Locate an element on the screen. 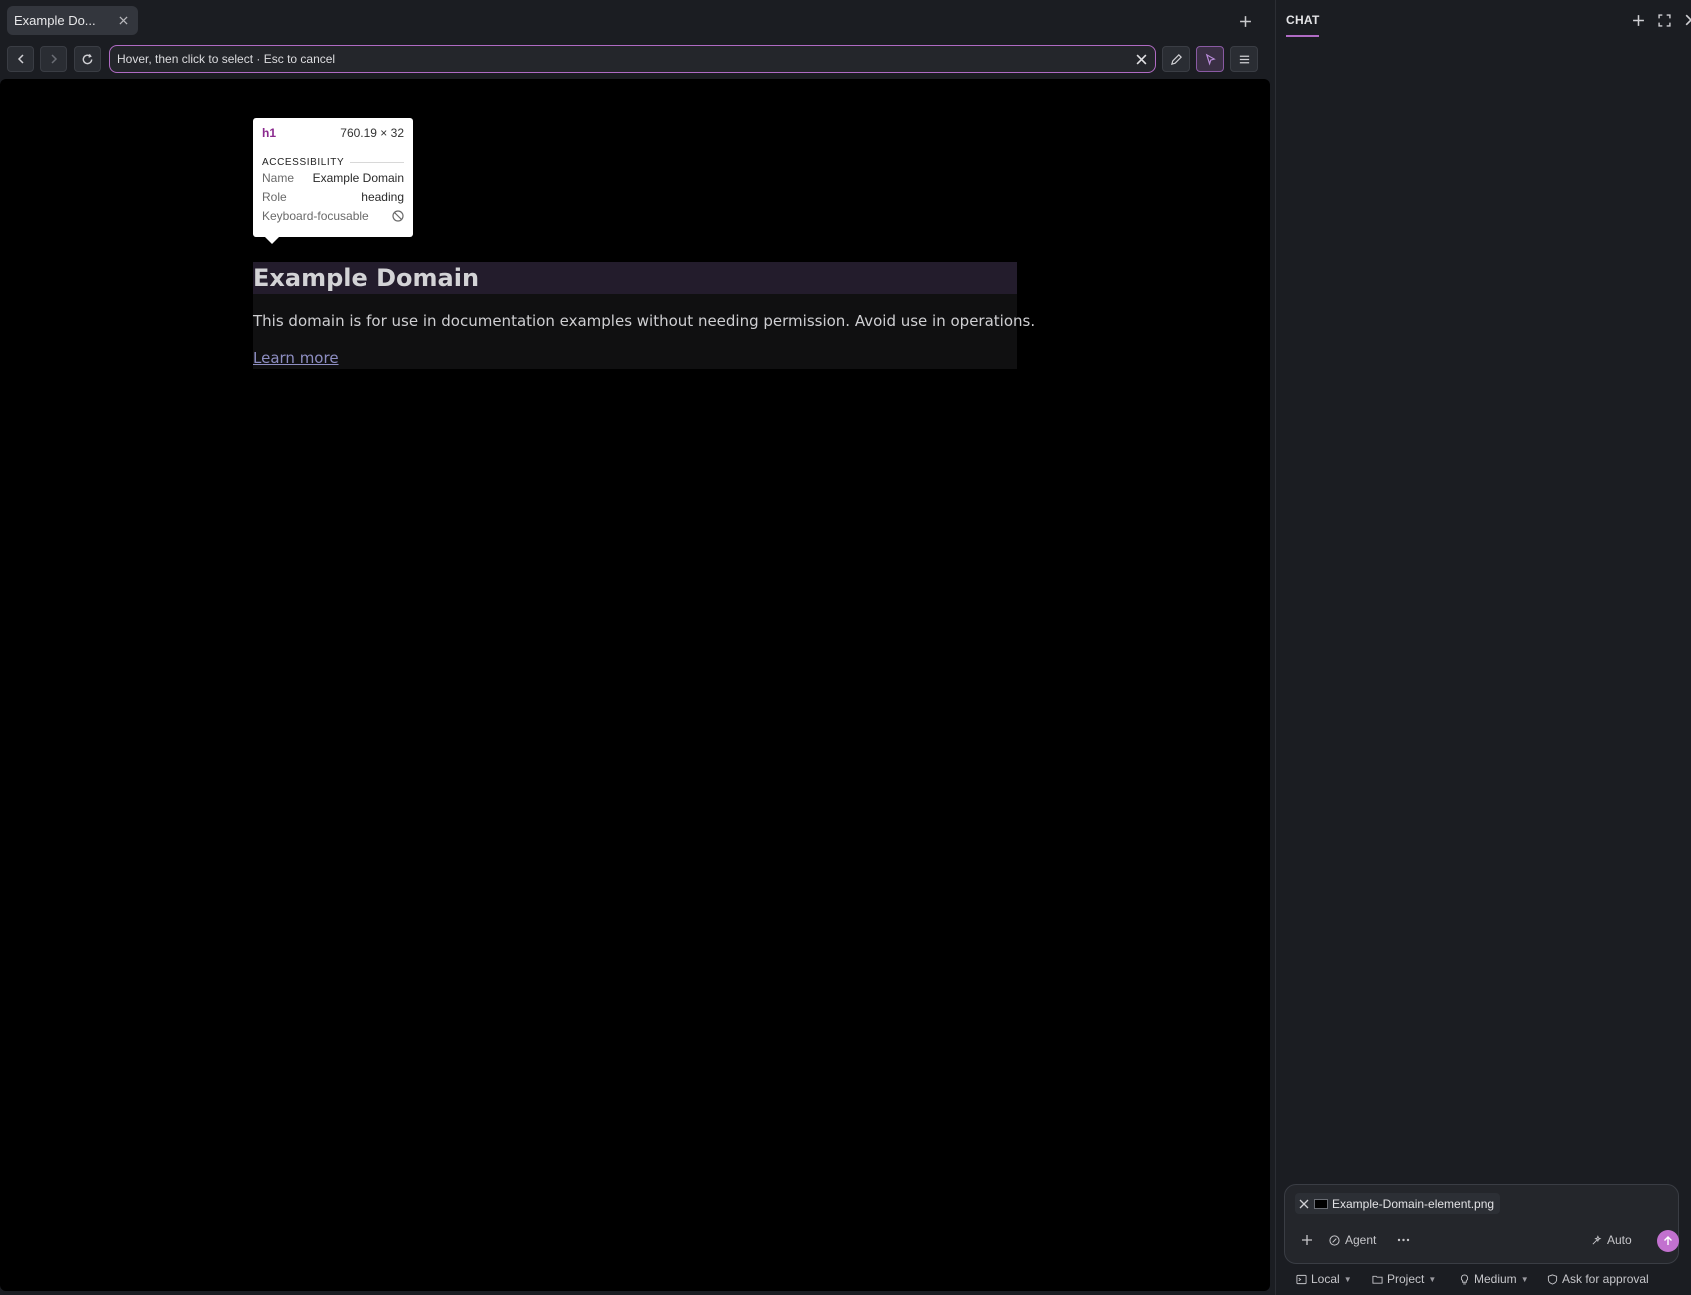 The height and width of the screenshot is (1295, 1691). inspector-row-role: Role heading is located at coordinates (333, 196).